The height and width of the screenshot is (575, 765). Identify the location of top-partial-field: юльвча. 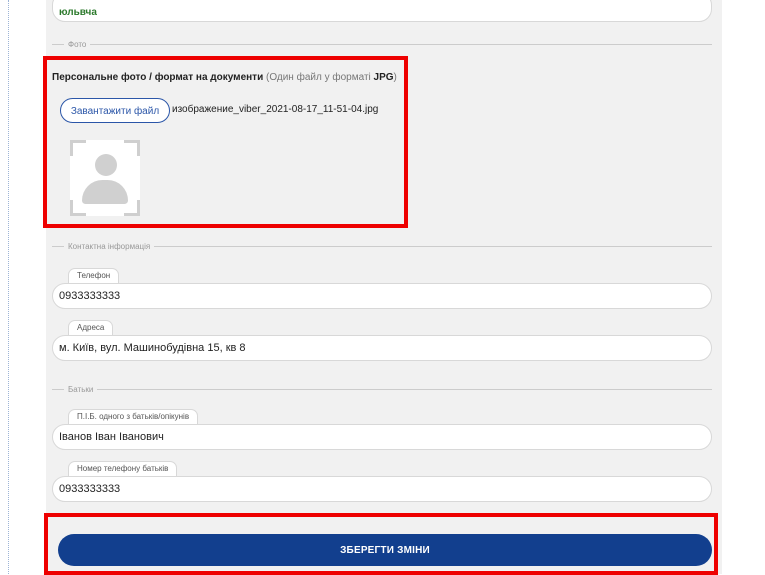
(382, 11).